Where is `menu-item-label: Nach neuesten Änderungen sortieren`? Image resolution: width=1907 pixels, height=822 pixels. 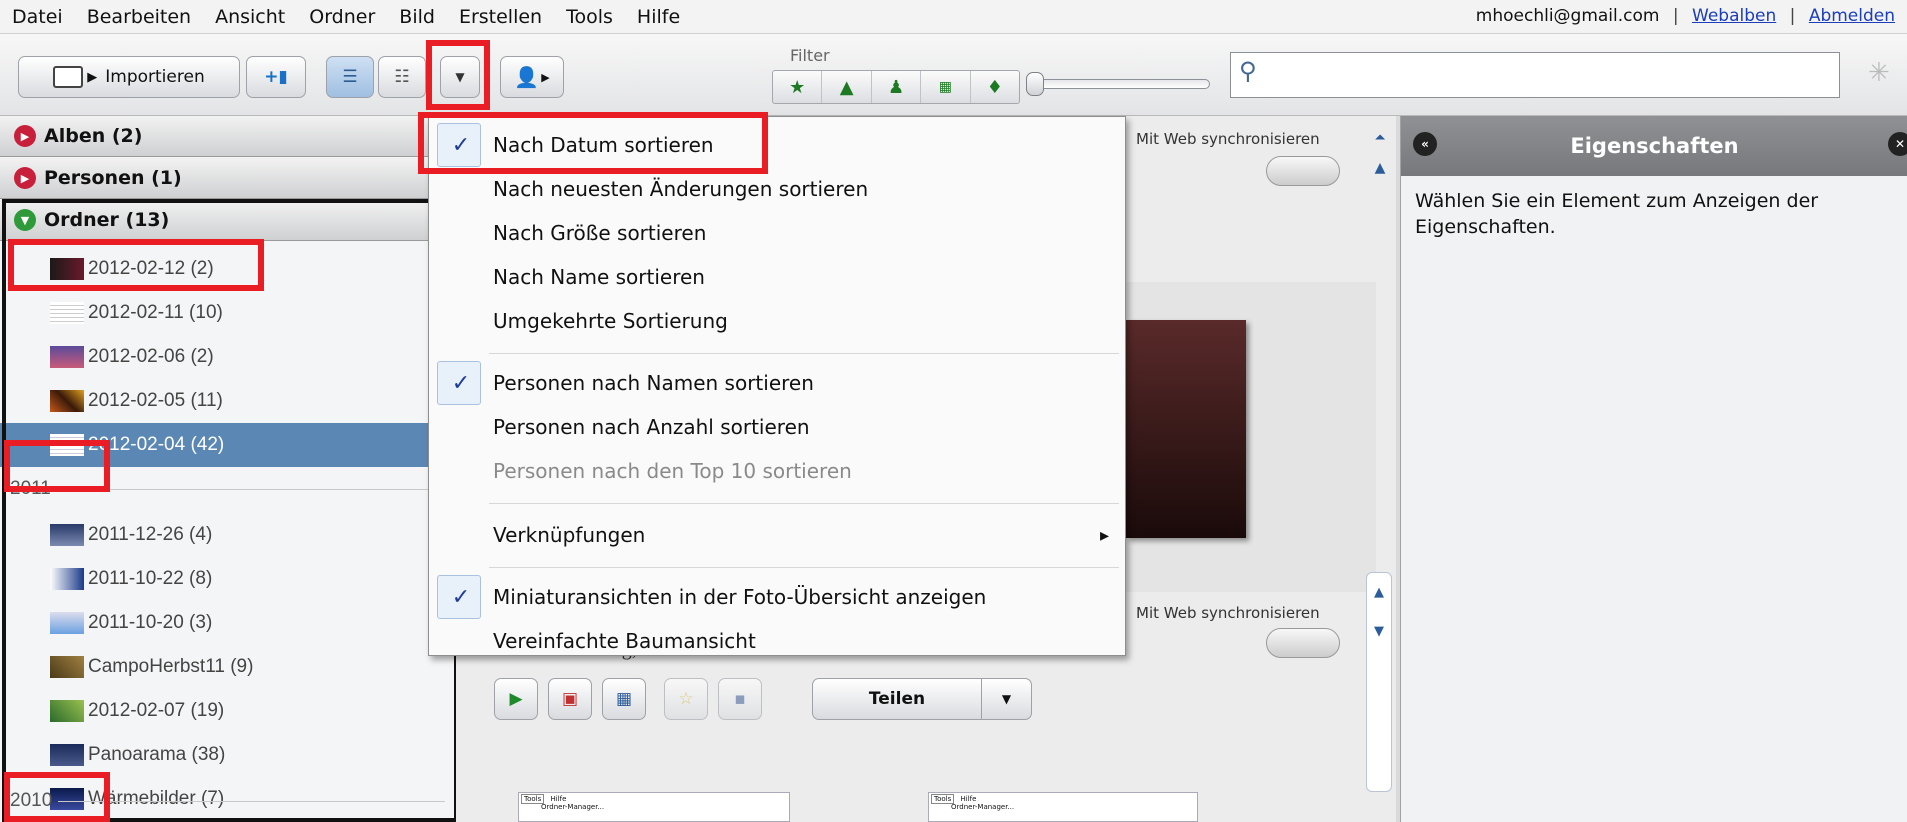
menu-item-label: Nach neuesten Änderungen sortieren is located at coordinates (681, 189).